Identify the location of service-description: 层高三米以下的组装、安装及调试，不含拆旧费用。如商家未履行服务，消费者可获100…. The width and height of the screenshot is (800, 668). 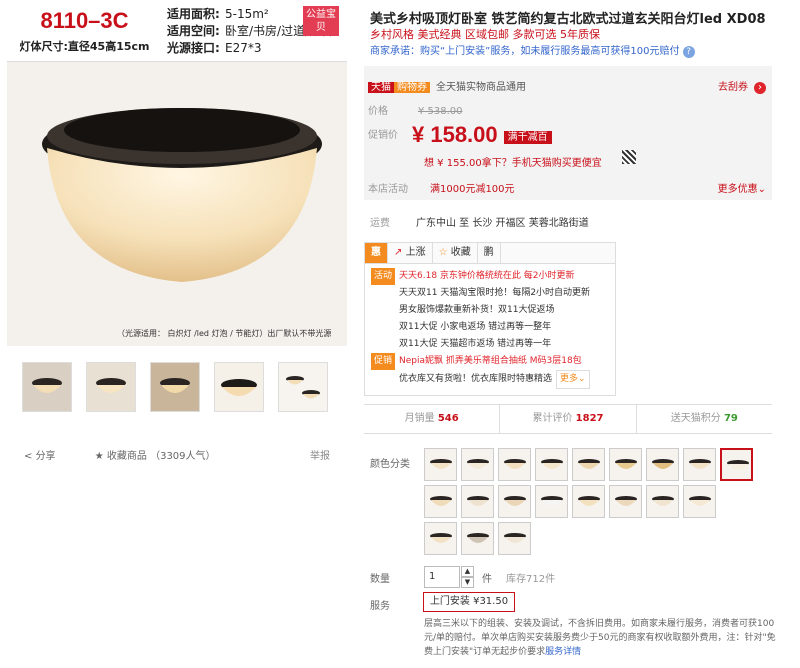
(600, 638).